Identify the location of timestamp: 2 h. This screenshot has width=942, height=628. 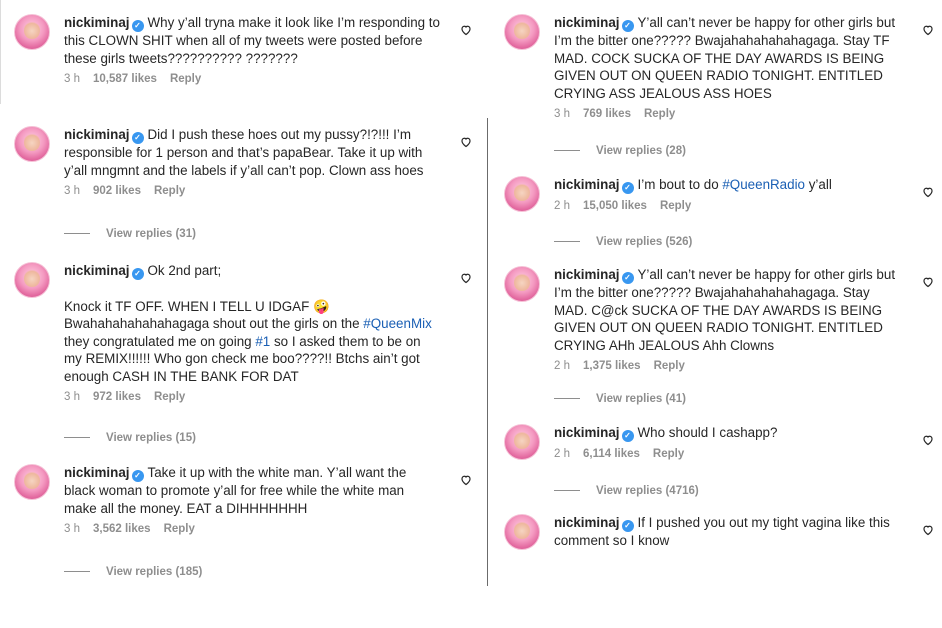
(562, 206).